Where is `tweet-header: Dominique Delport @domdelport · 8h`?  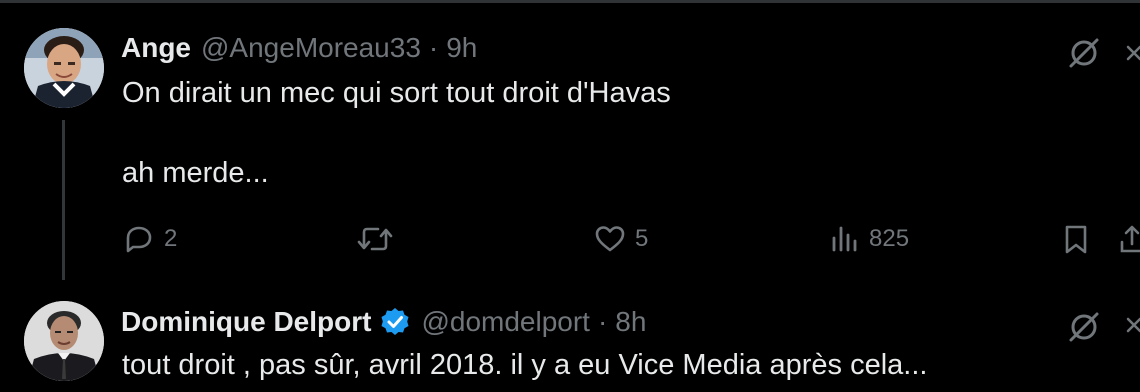 tweet-header: Dominique Delport @domdelport · 8h is located at coordinates (383, 322).